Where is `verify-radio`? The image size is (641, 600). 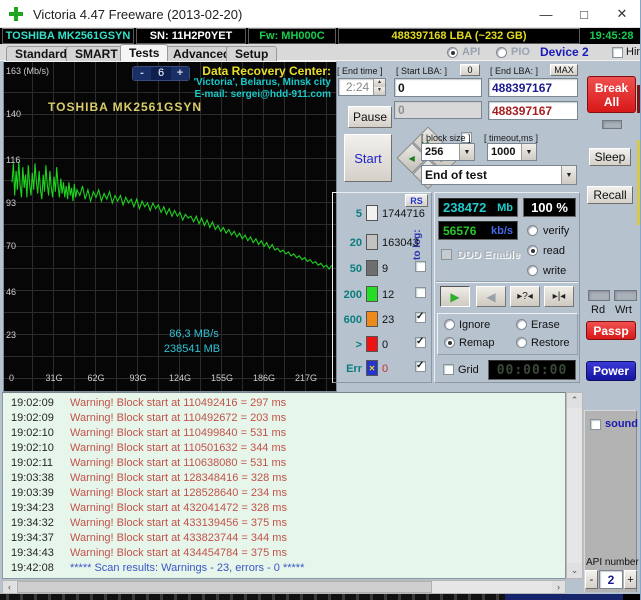 verify-radio is located at coordinates (532, 230).